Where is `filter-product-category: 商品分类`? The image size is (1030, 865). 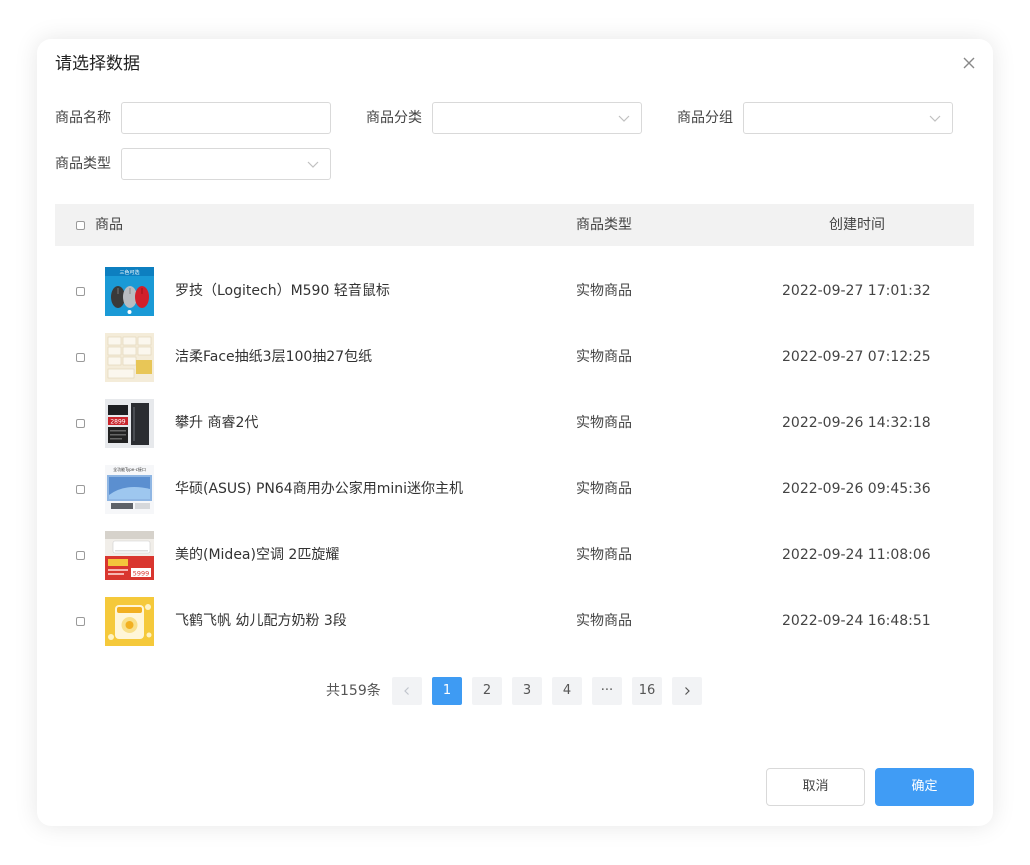 filter-product-category: 商品分类 is located at coordinates (504, 118).